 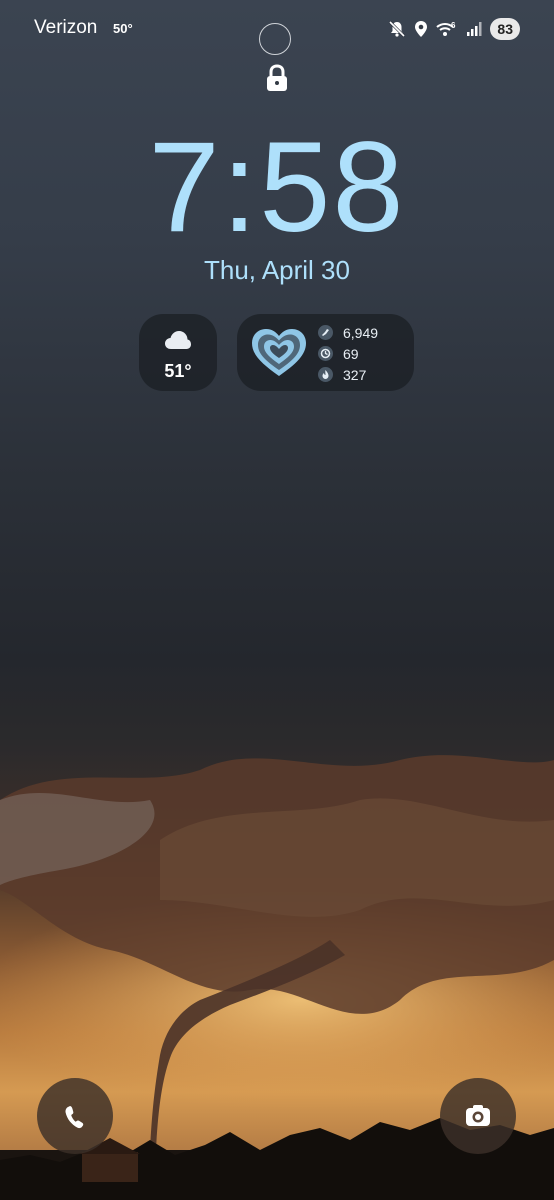 What do you see at coordinates (478, 1116) in the screenshot?
I see `camera-shortcut-button` at bounding box center [478, 1116].